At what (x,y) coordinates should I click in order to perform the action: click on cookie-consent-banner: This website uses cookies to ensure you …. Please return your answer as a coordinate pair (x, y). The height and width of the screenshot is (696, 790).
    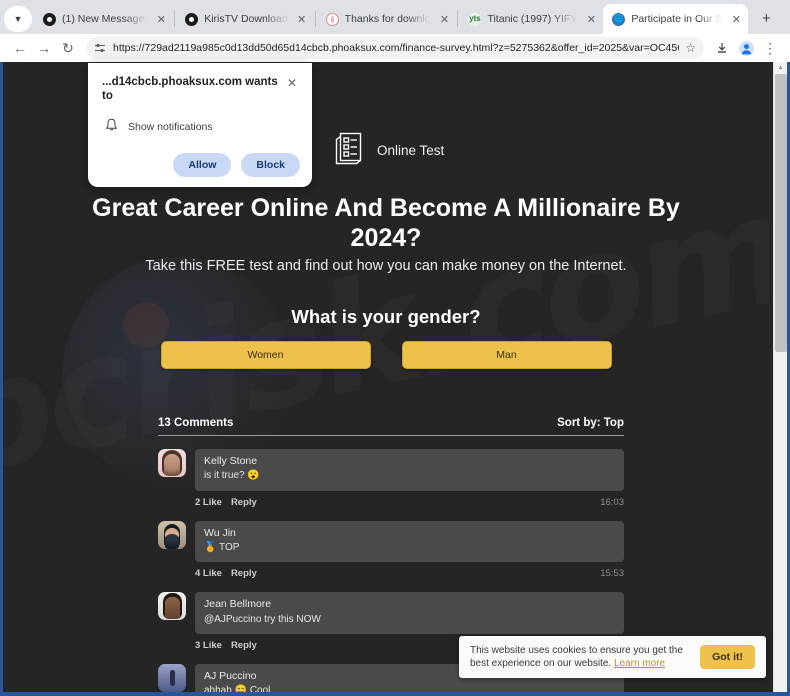
    Looking at the image, I should click on (612, 657).